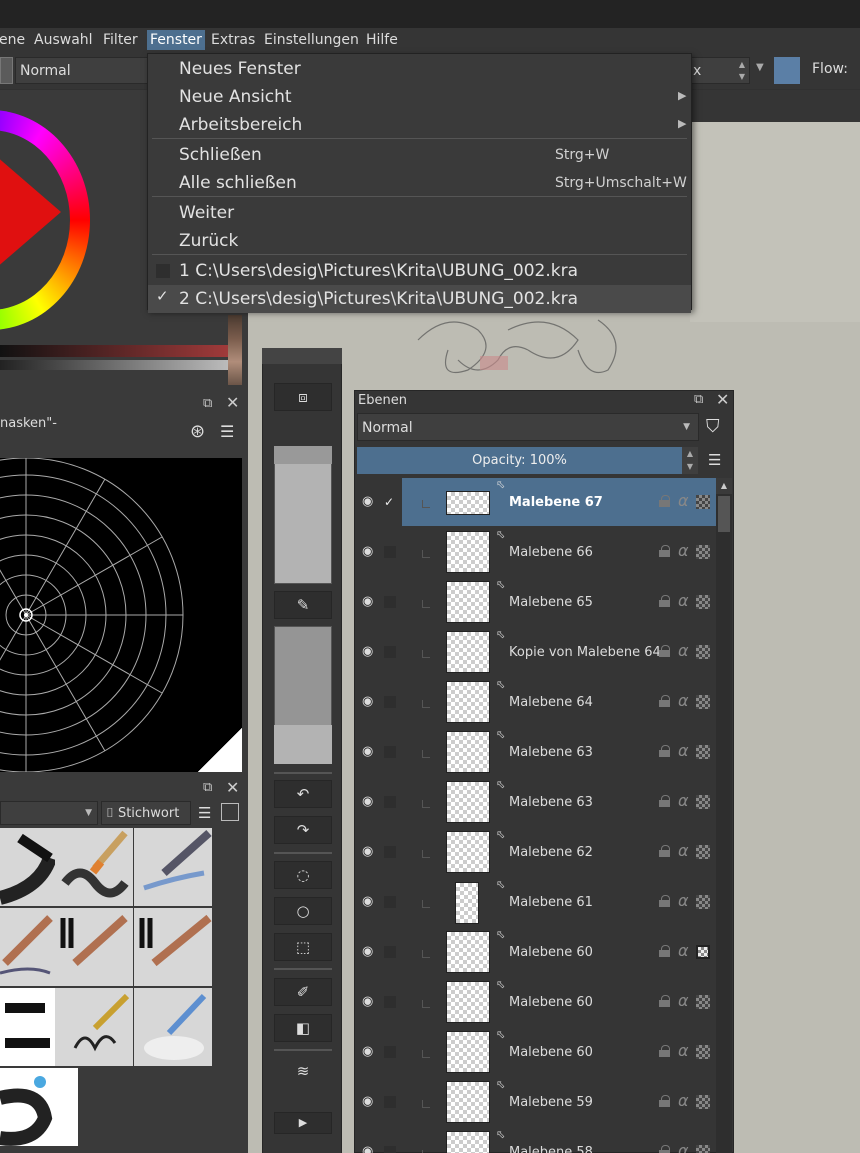 This screenshot has width=860, height=1153. Describe the element at coordinates (303, 875) in the screenshot. I see `lasso-select-icon: ◌` at that location.